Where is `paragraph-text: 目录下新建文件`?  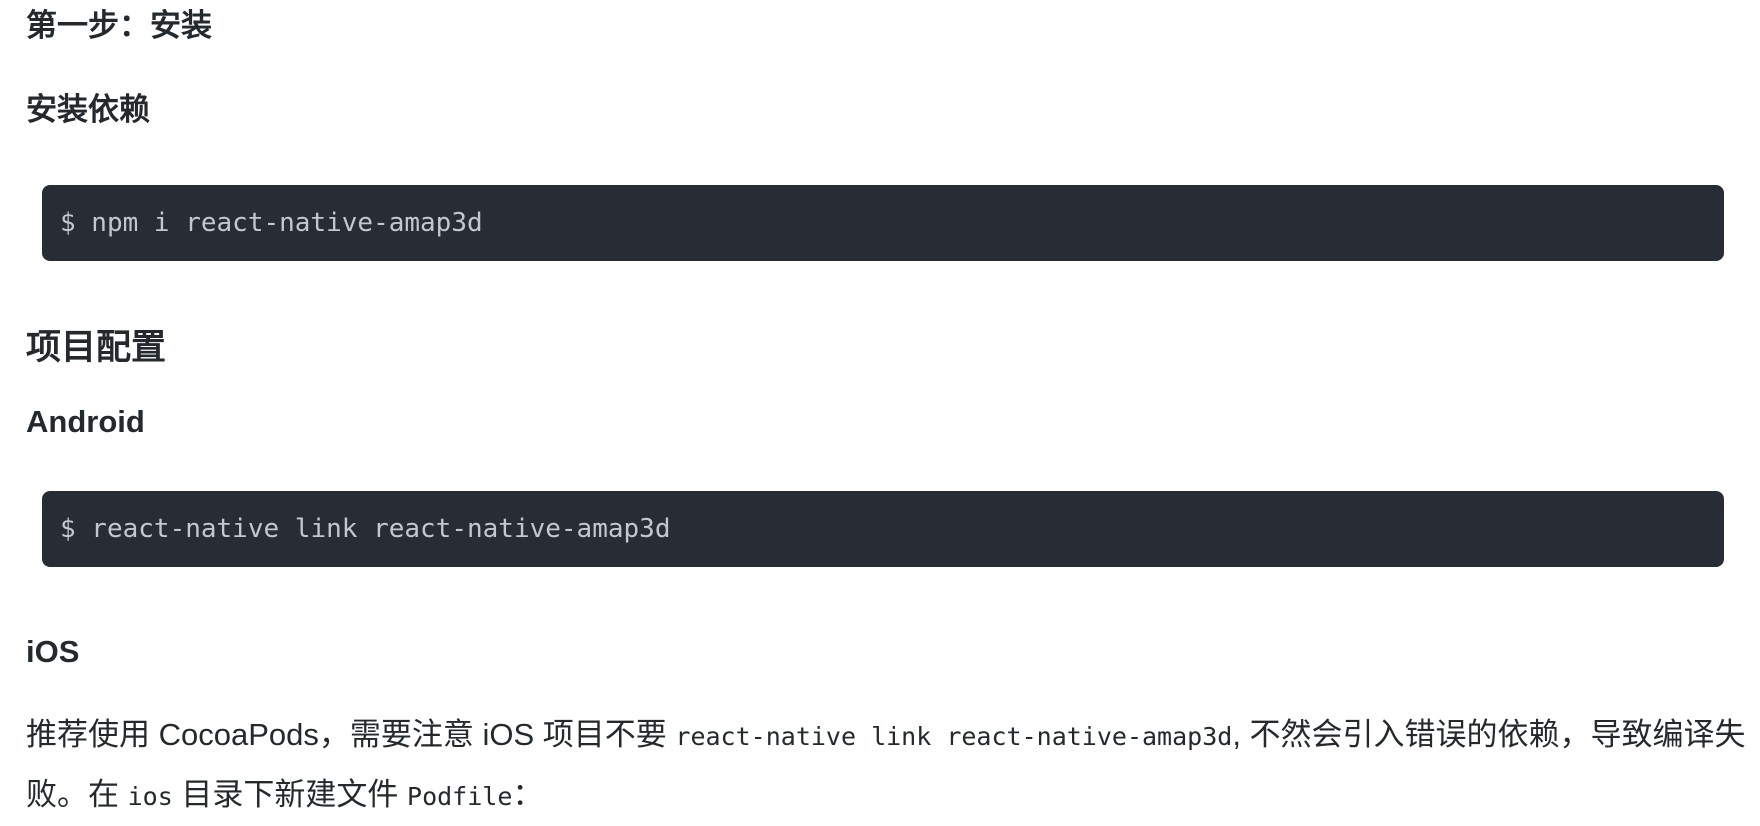 paragraph-text: 目录下新建文件 is located at coordinates (290, 794).